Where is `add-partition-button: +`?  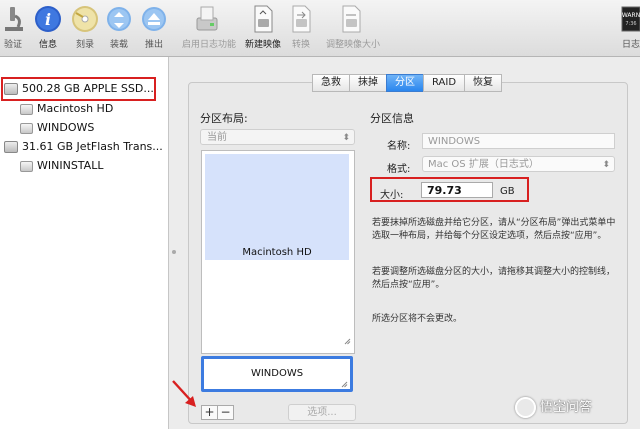 add-partition-button: + is located at coordinates (209, 412).